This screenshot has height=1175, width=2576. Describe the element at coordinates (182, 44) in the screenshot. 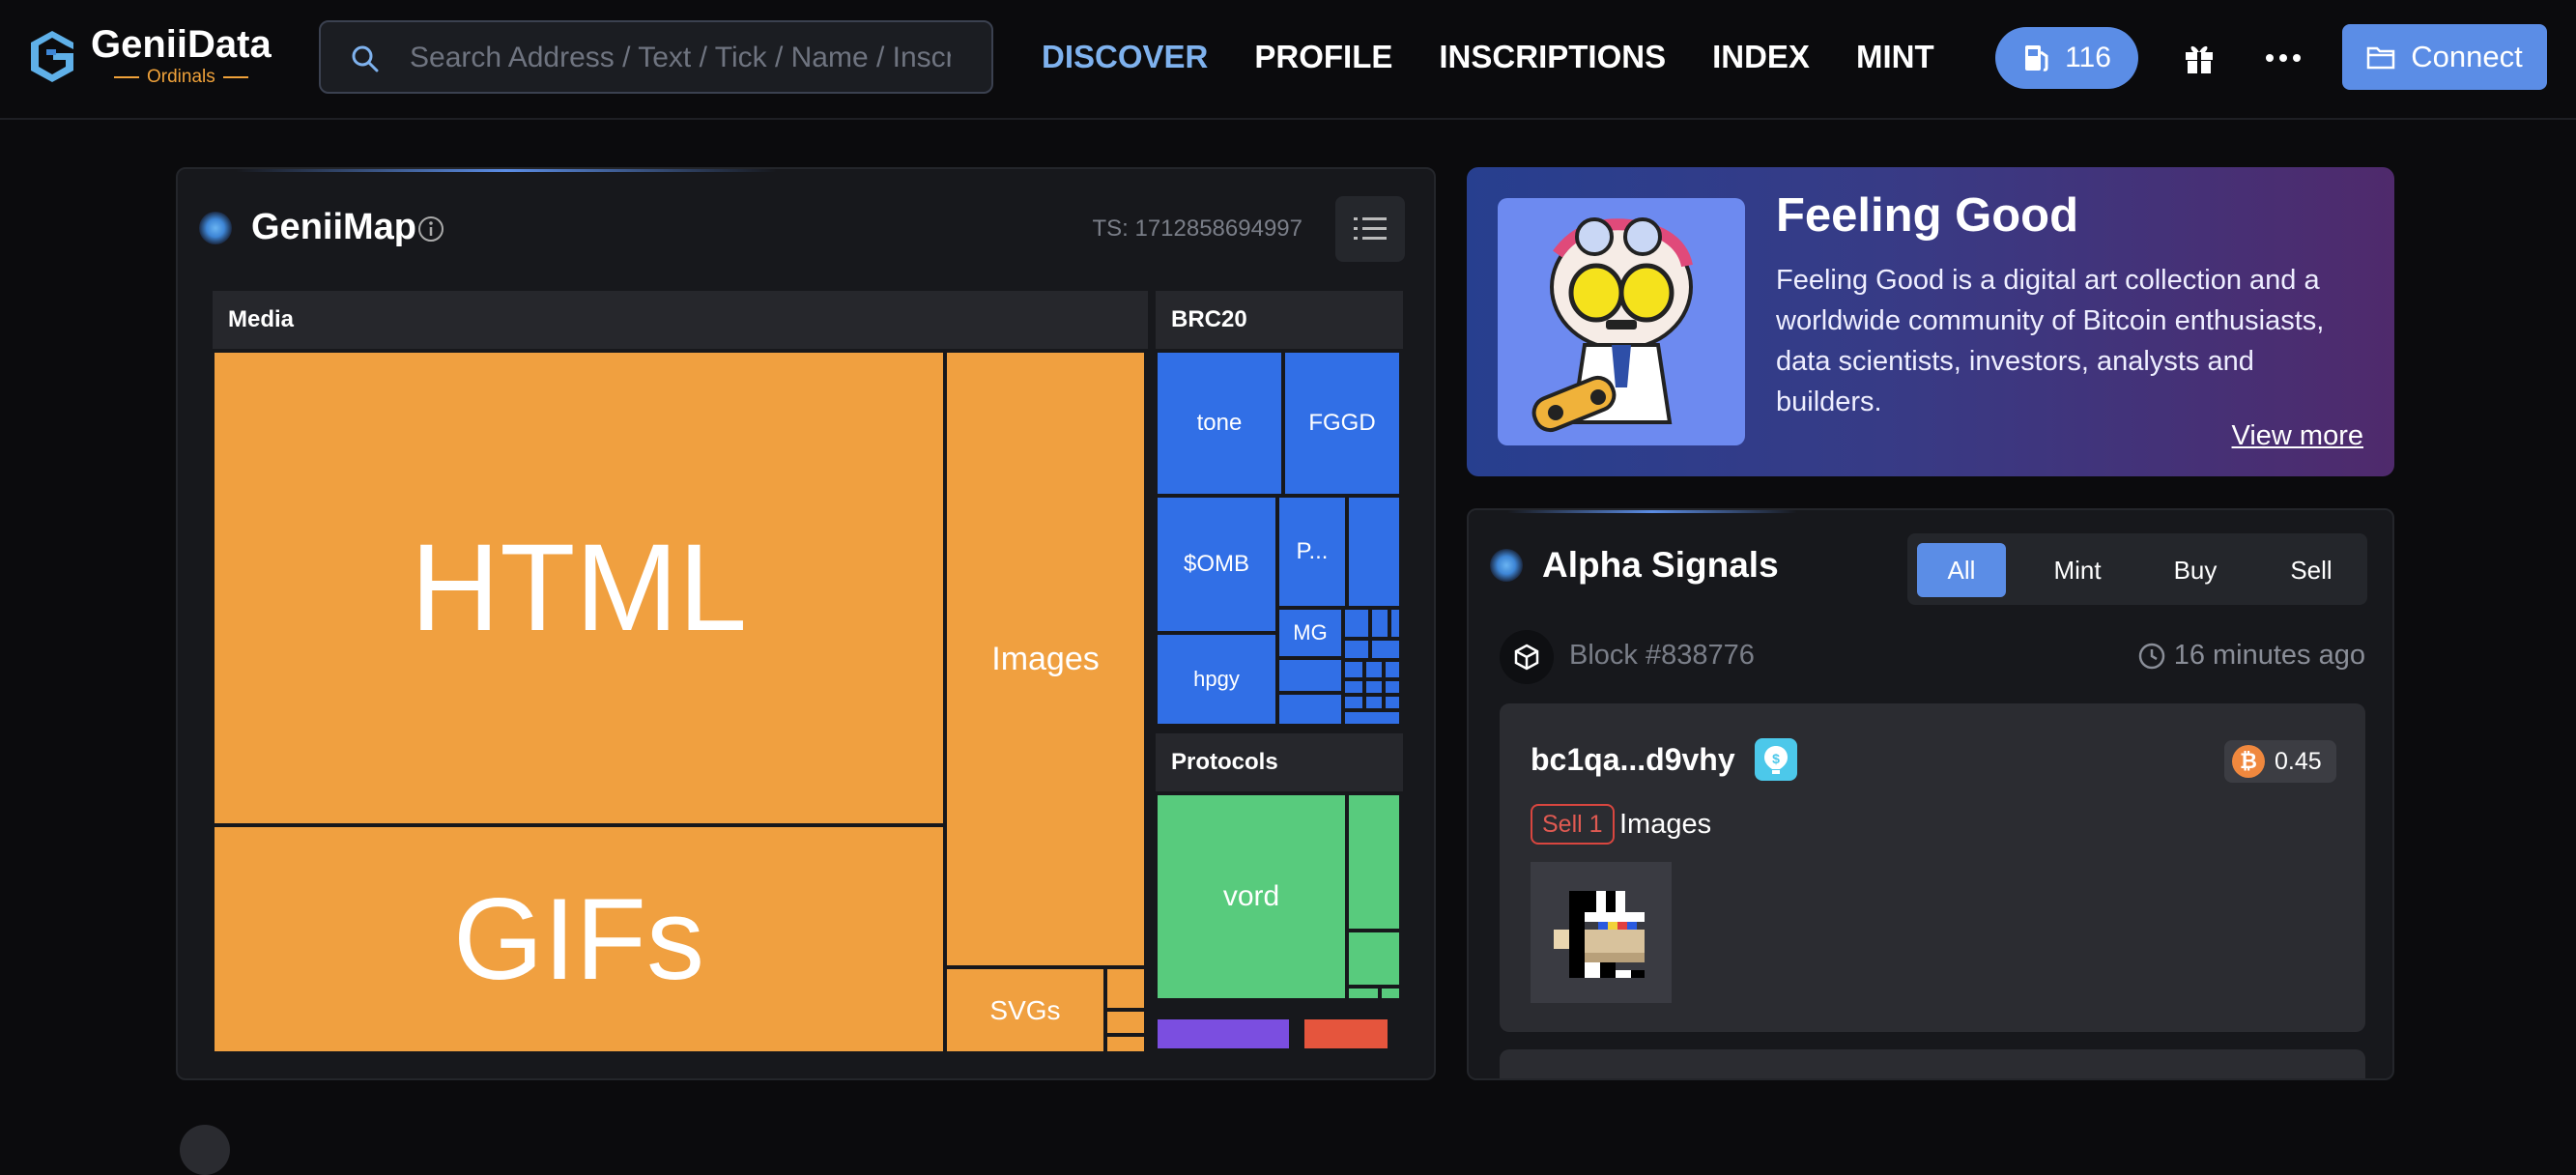

I see `brand-name: GeniiData` at that location.